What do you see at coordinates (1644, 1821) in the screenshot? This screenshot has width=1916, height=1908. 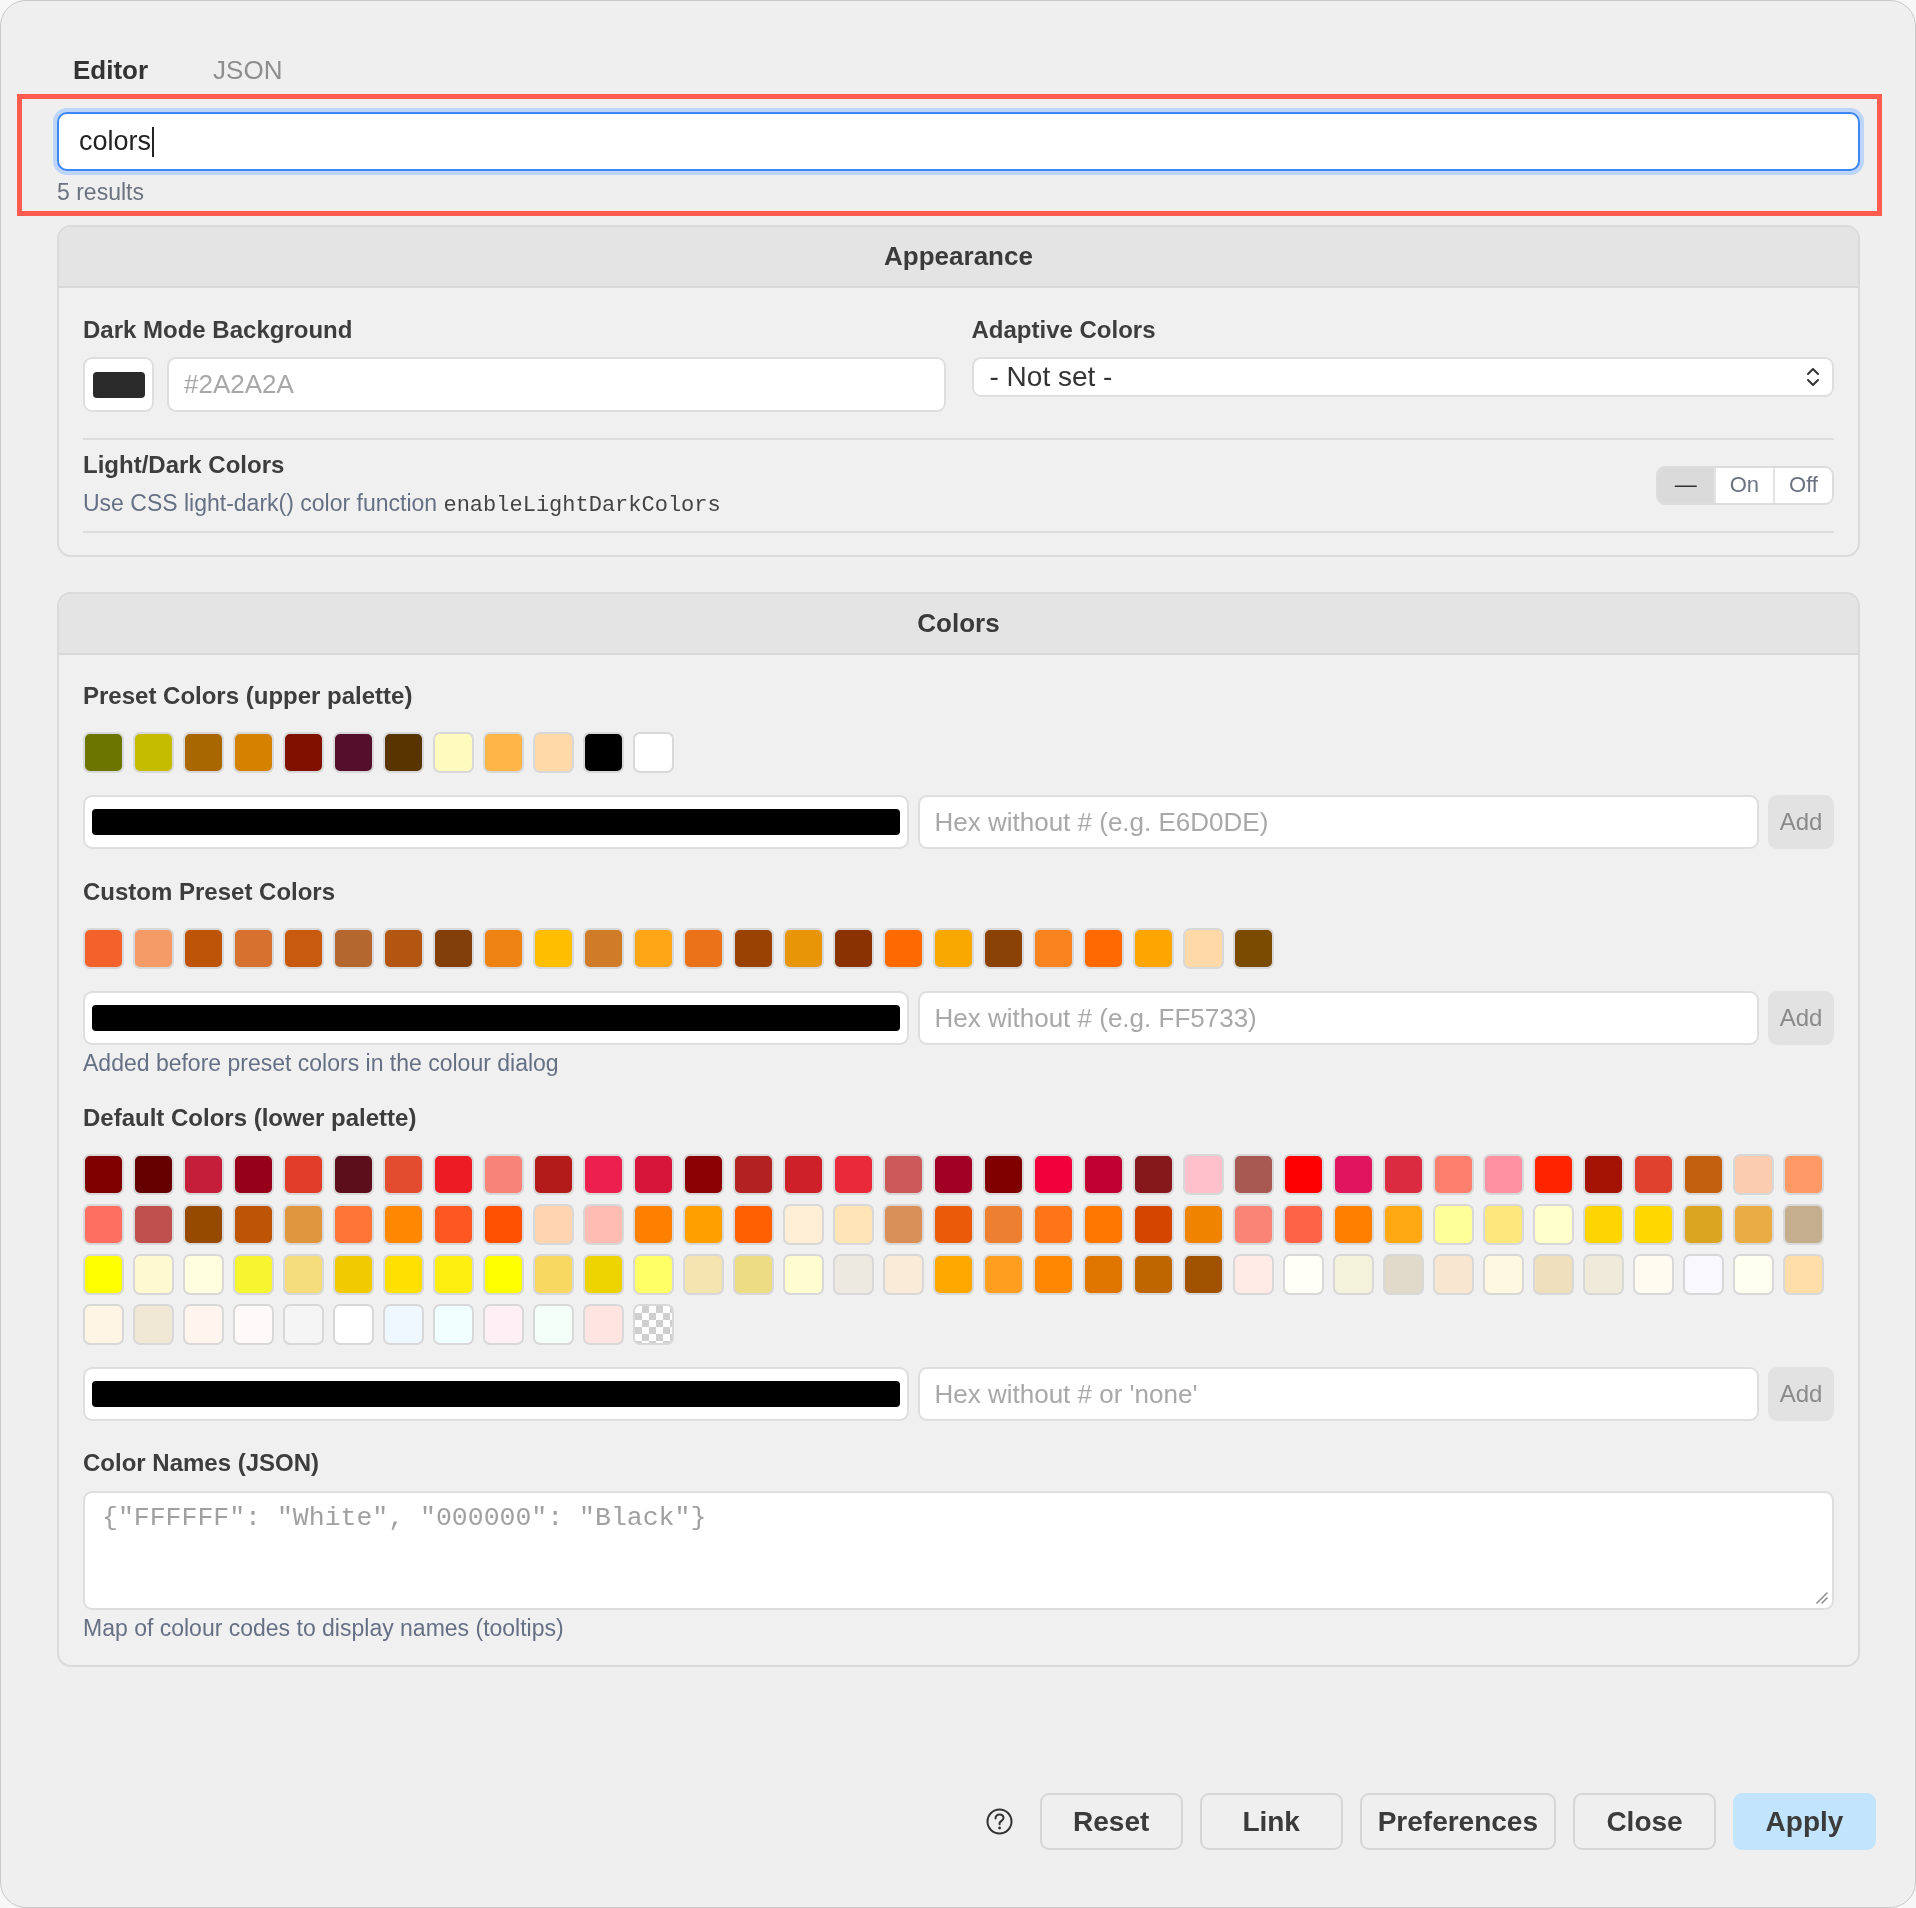 I see `button: Close` at bounding box center [1644, 1821].